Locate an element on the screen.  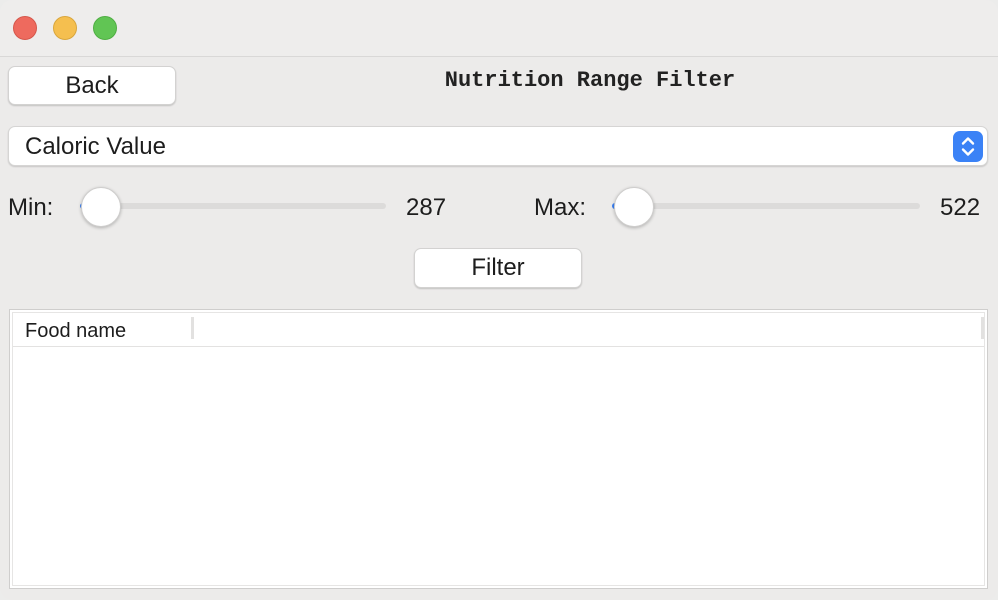
chevron-up-down-icon is located at coordinates (968, 146).